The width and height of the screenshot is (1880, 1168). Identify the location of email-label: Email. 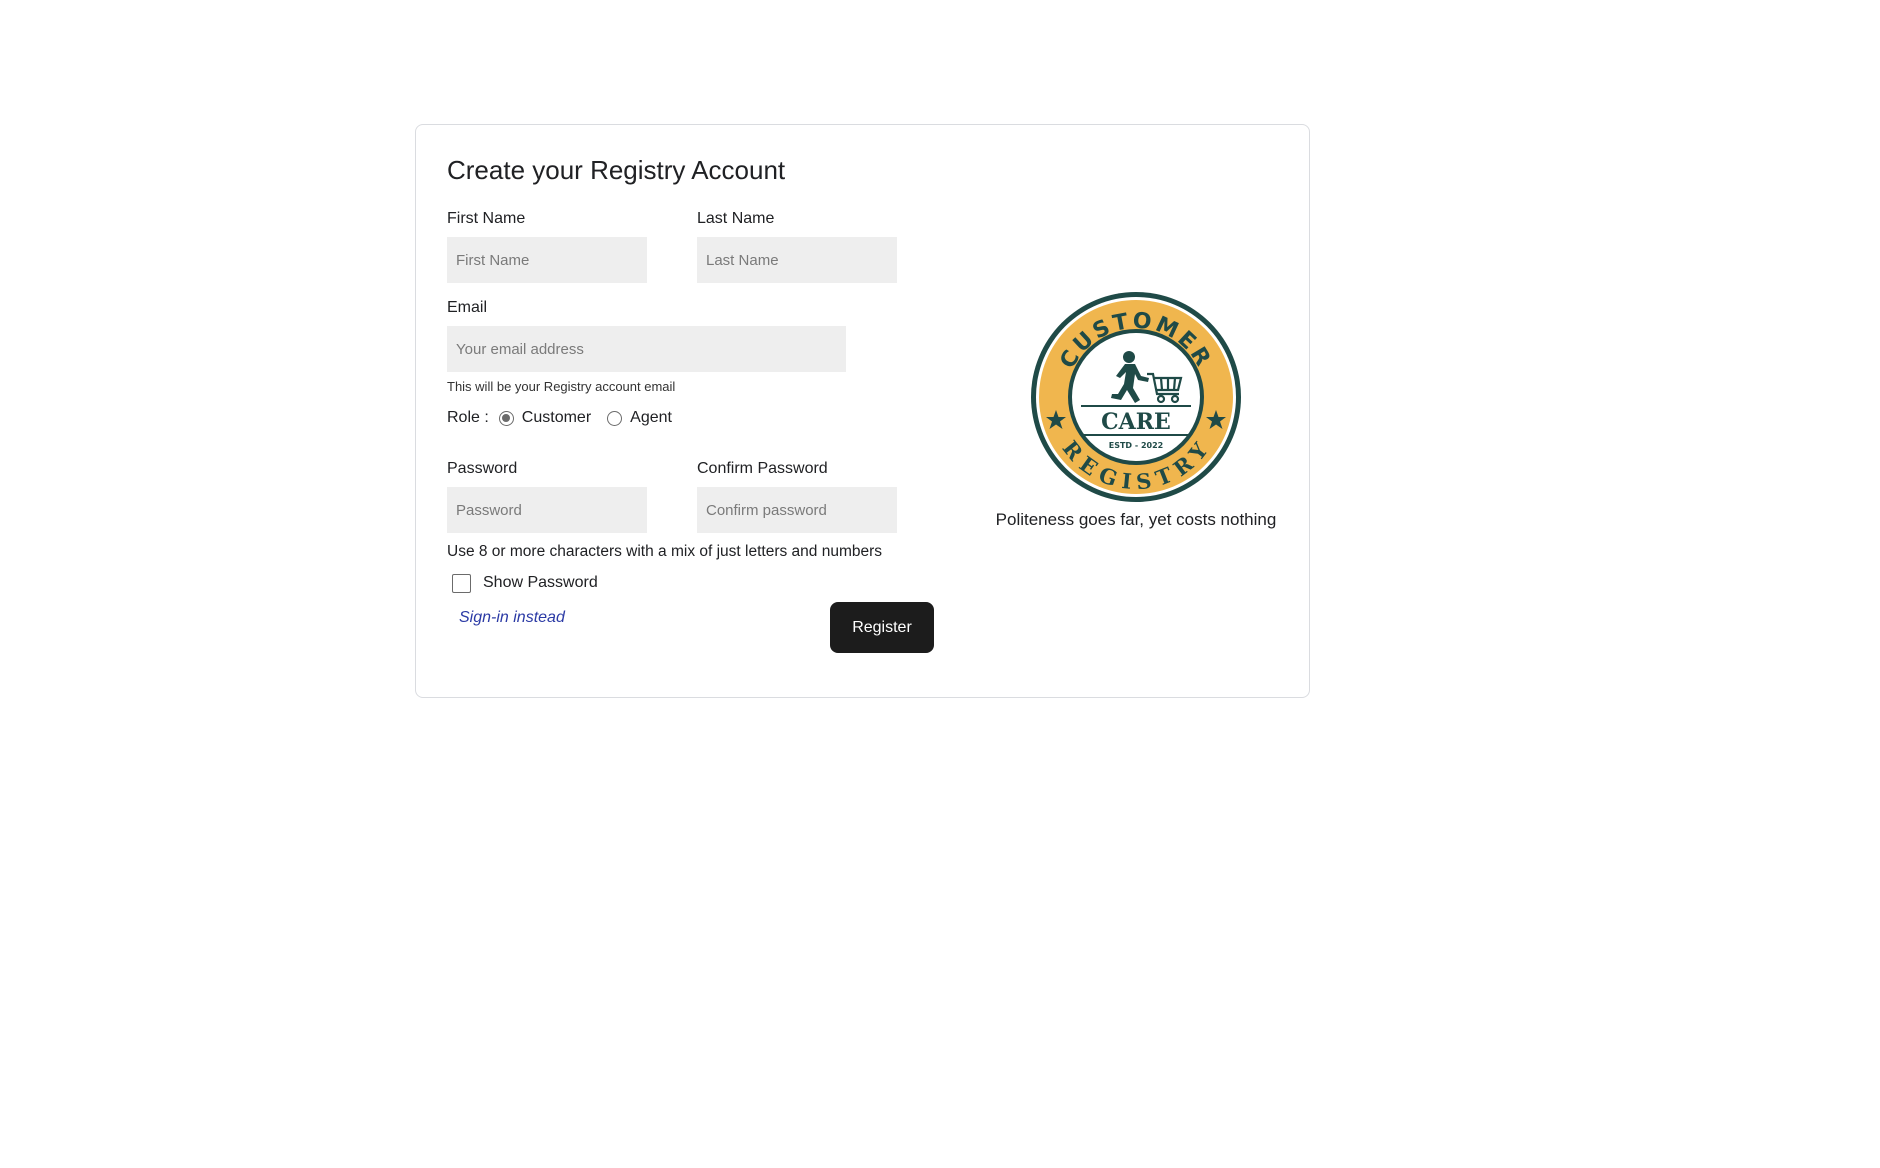
(467, 307).